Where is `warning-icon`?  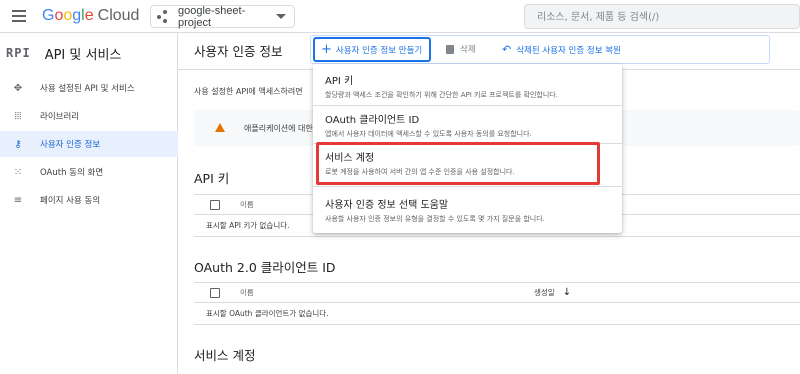
warning-icon is located at coordinates (220, 127).